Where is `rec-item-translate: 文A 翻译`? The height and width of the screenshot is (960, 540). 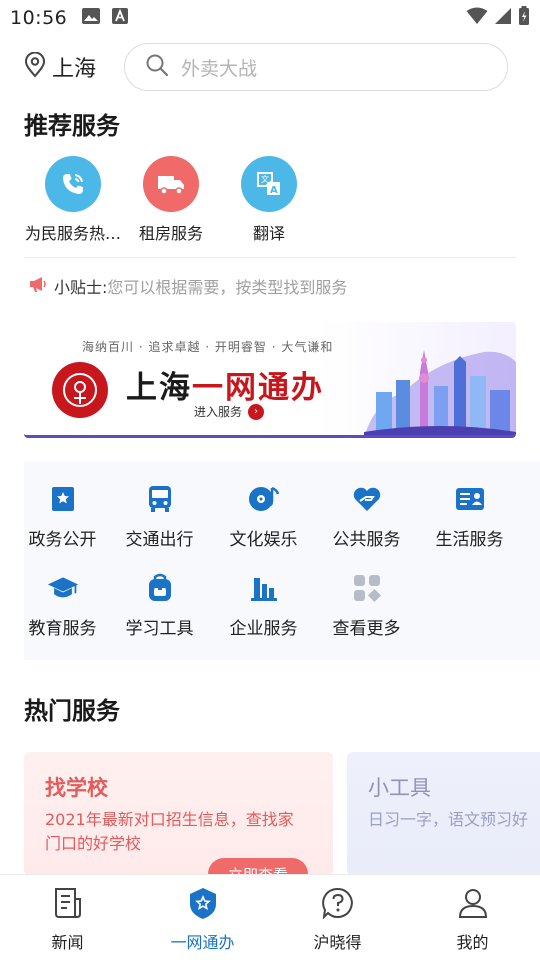
rec-item-translate: 文A 翻译 is located at coordinates (269, 200).